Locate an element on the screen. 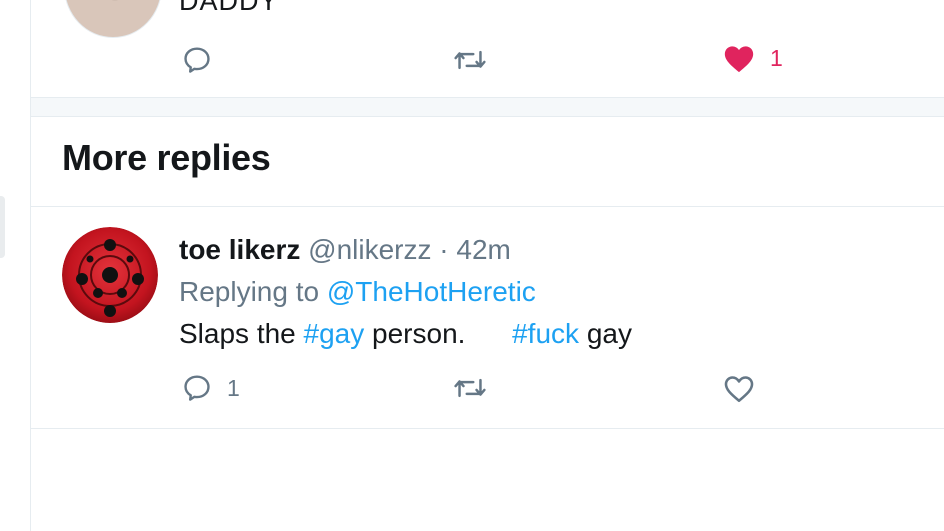 Image resolution: width=944 pixels, height=531 pixels. section-title: More replies is located at coordinates (166, 157).